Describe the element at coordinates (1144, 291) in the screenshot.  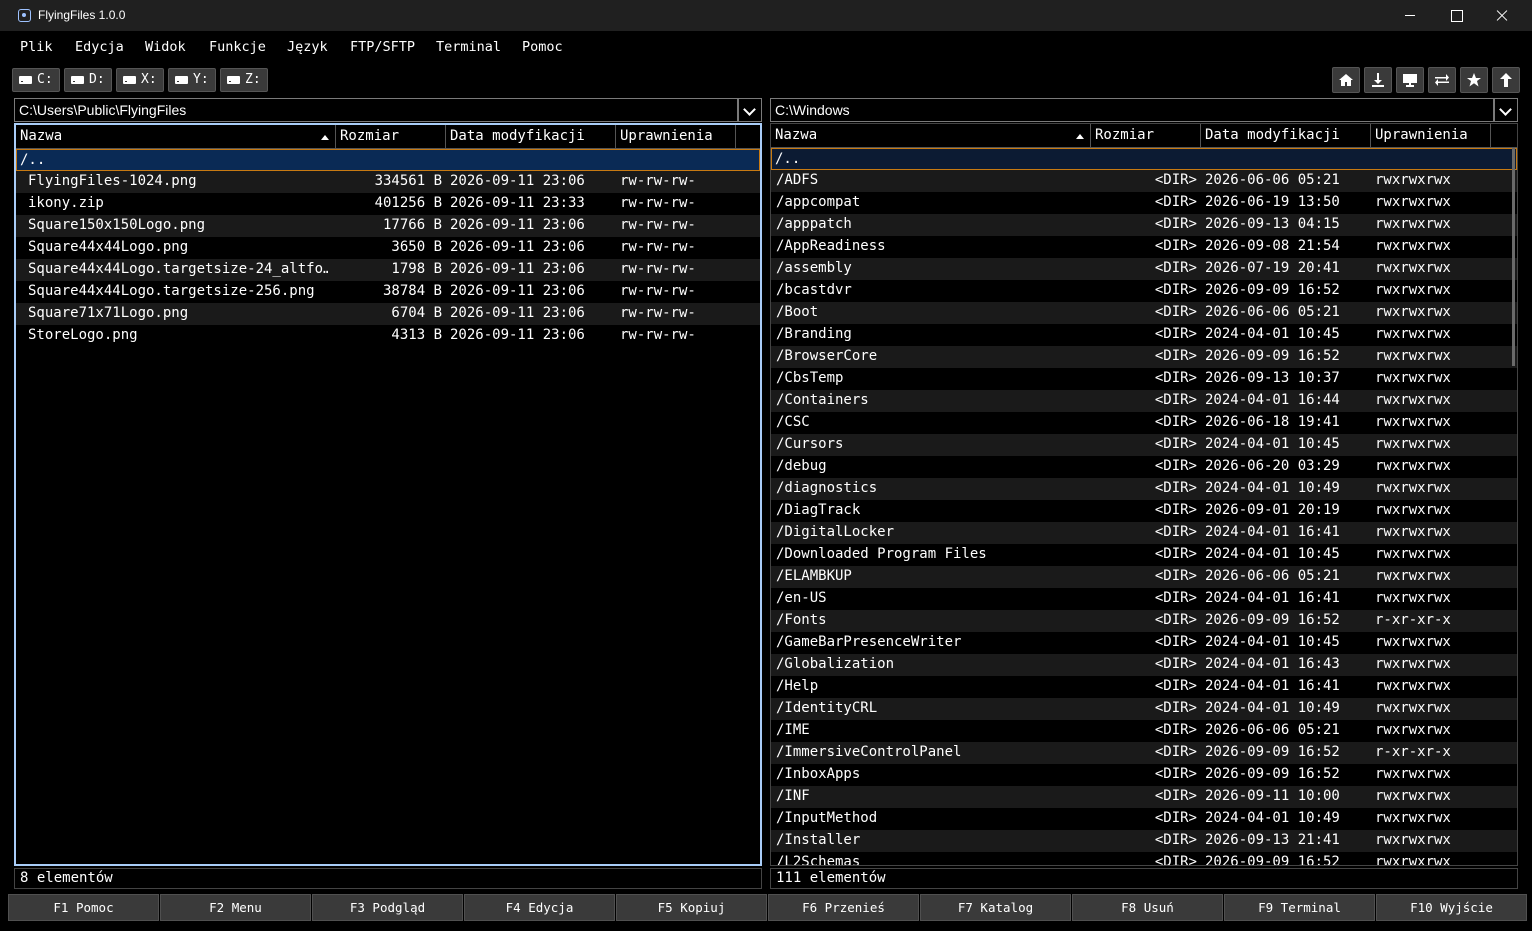
I see `file-row: /bcastdvr <DIR> 2026-09-09 16:52 rwxrwxrwx` at that location.